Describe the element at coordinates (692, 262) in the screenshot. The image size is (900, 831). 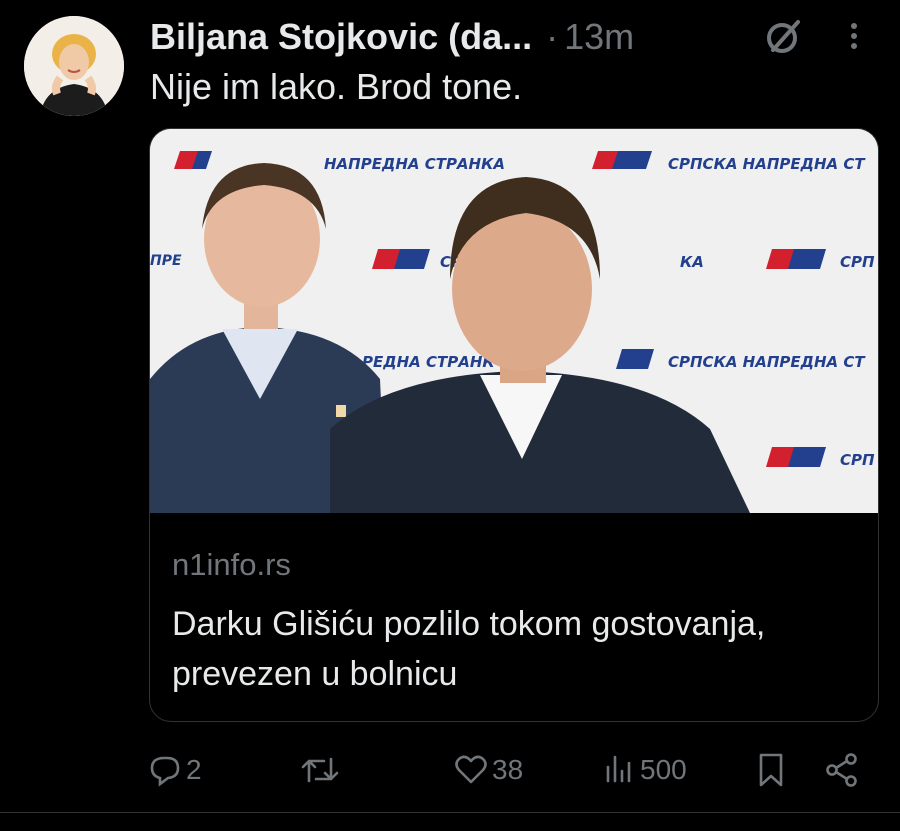
I see `svg-text: КА` at that location.